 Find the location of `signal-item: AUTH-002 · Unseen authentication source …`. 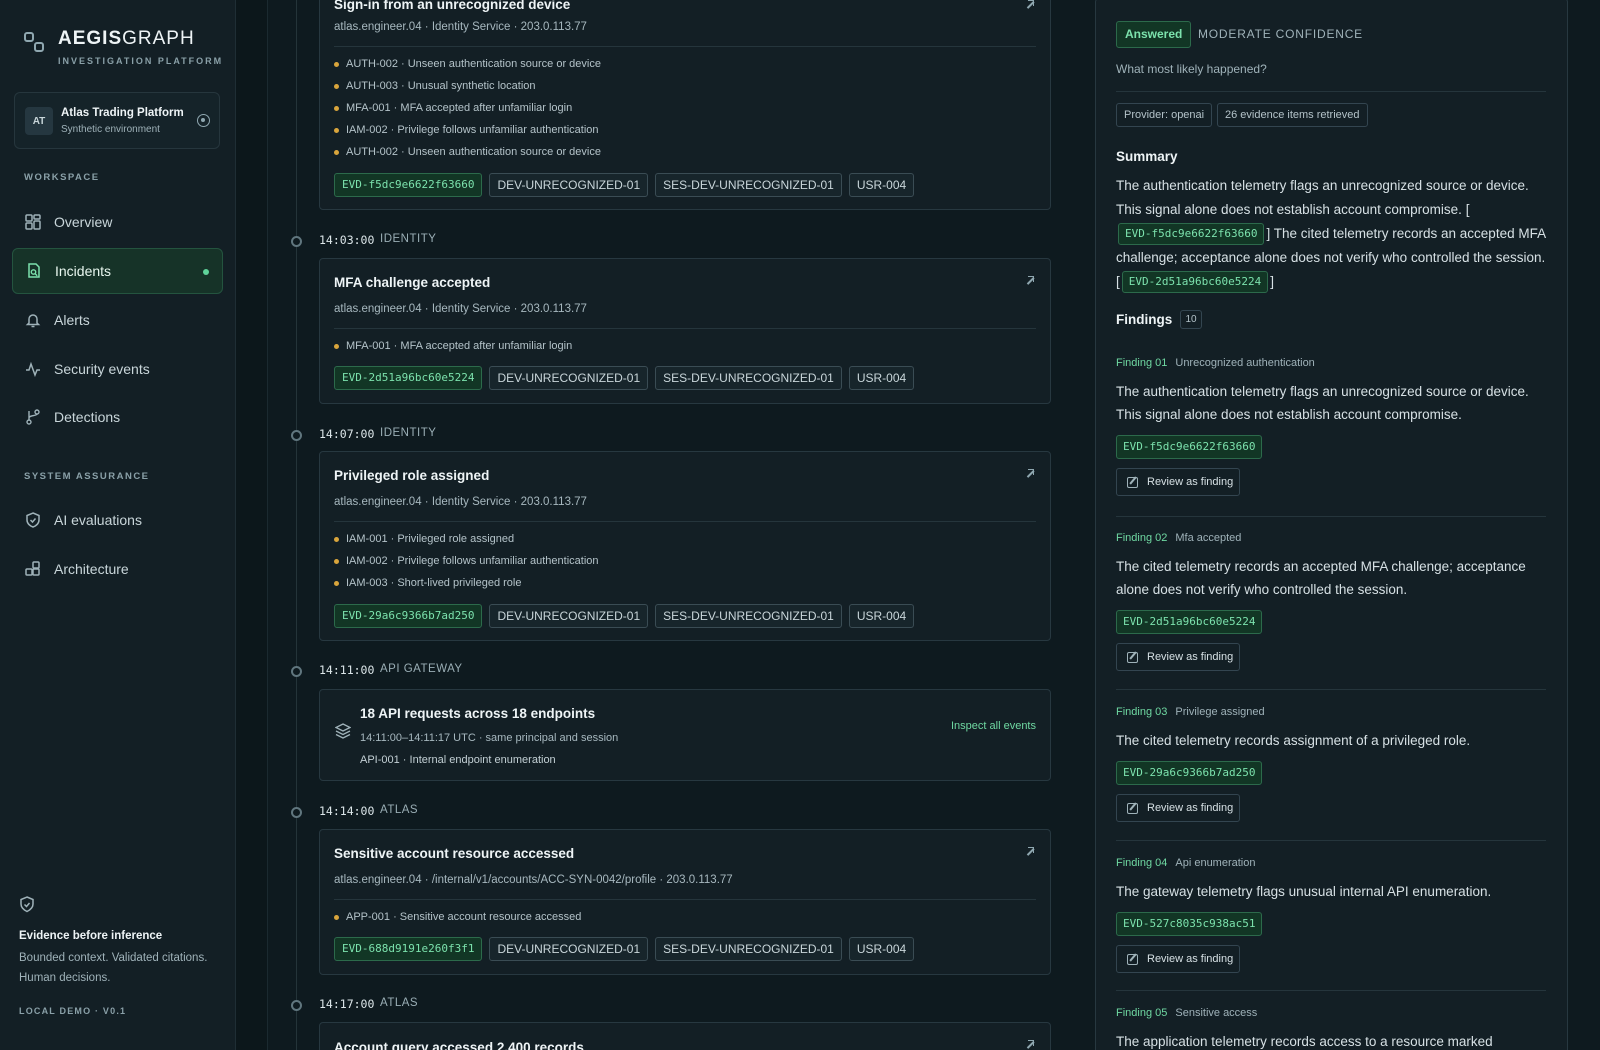

signal-item: AUTH-002 · Unseen authentication source … is located at coordinates (467, 152).